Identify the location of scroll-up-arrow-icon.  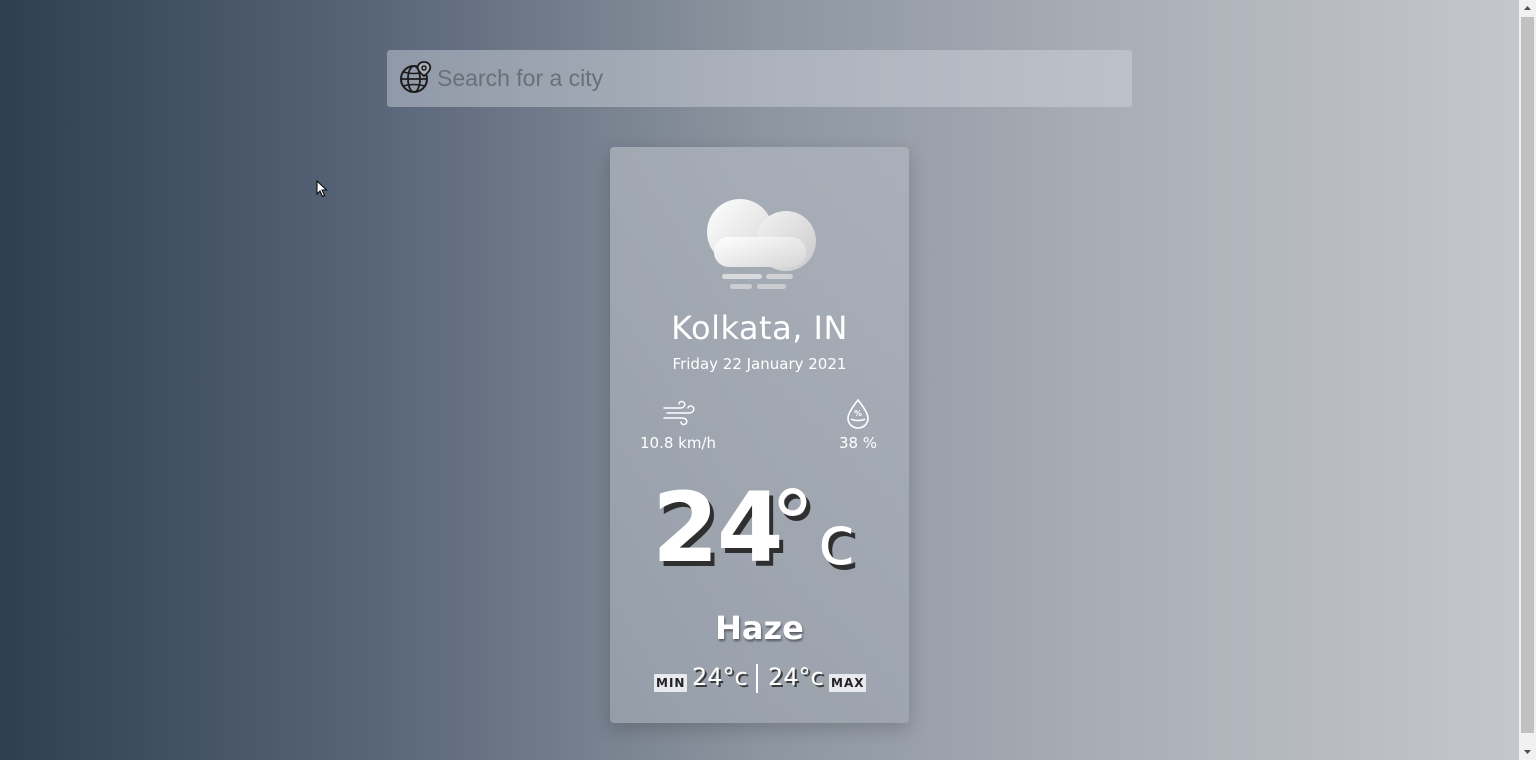
(1527, 8).